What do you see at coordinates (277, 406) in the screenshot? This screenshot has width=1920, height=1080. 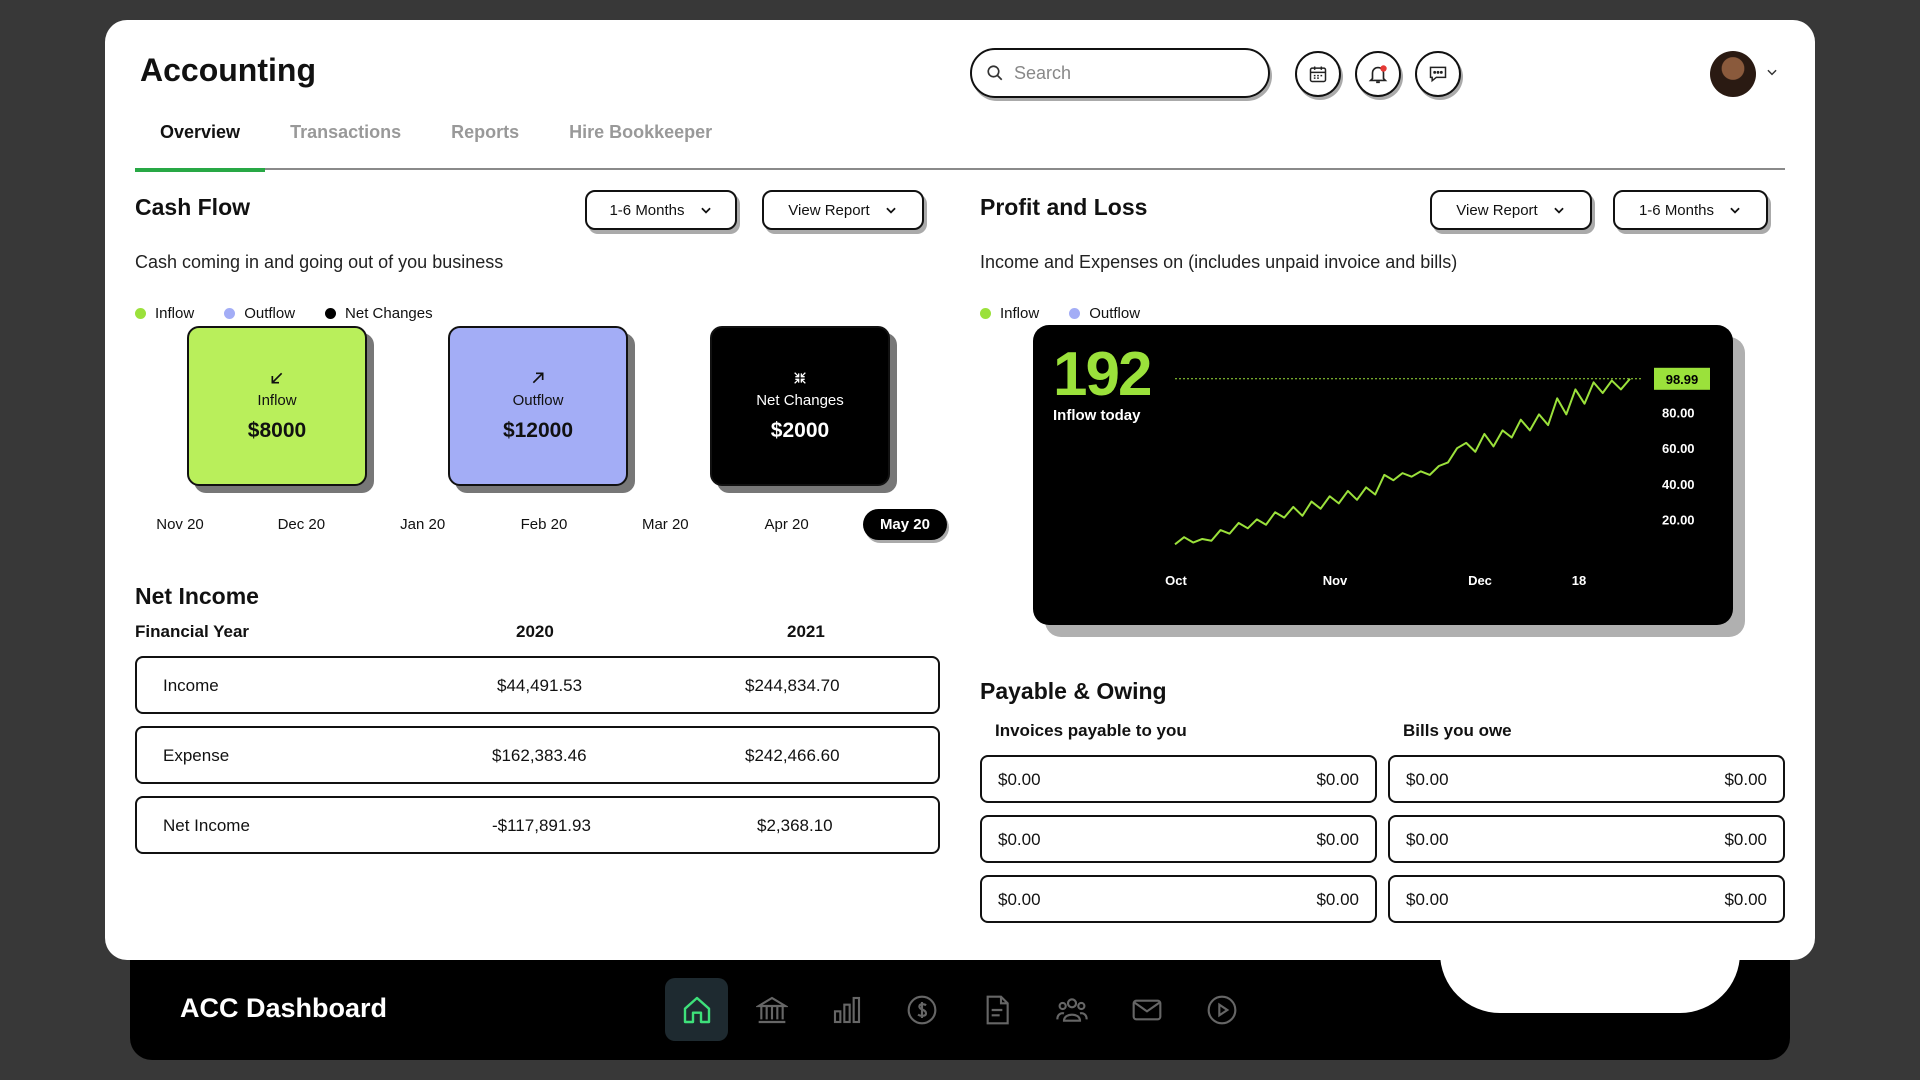 I see `inflow-card: Inflow $8000` at bounding box center [277, 406].